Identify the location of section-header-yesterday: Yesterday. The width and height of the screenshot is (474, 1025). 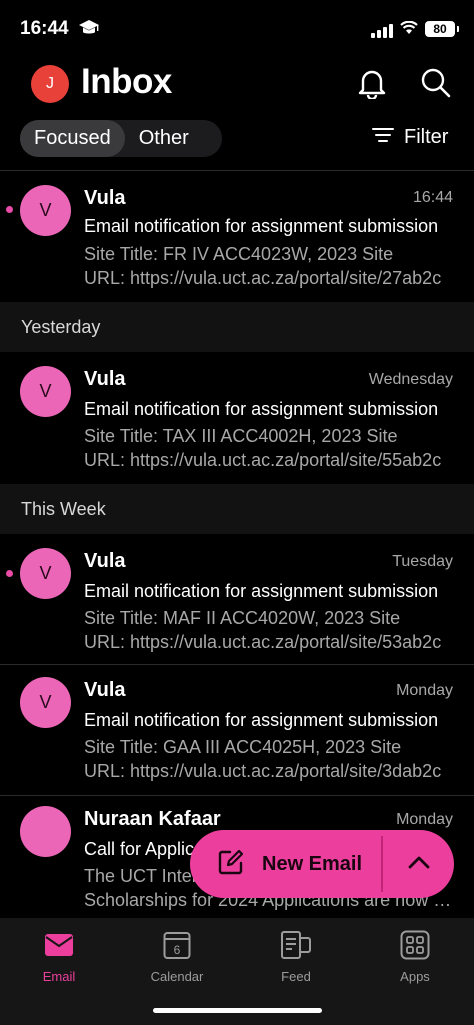
(237, 327).